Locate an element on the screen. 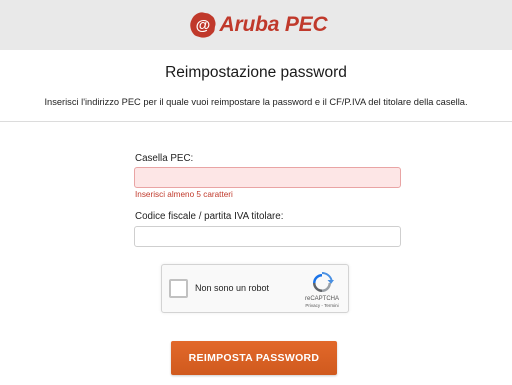  recaptcha-terms-link: Privacy - Termini is located at coordinates (322, 305).